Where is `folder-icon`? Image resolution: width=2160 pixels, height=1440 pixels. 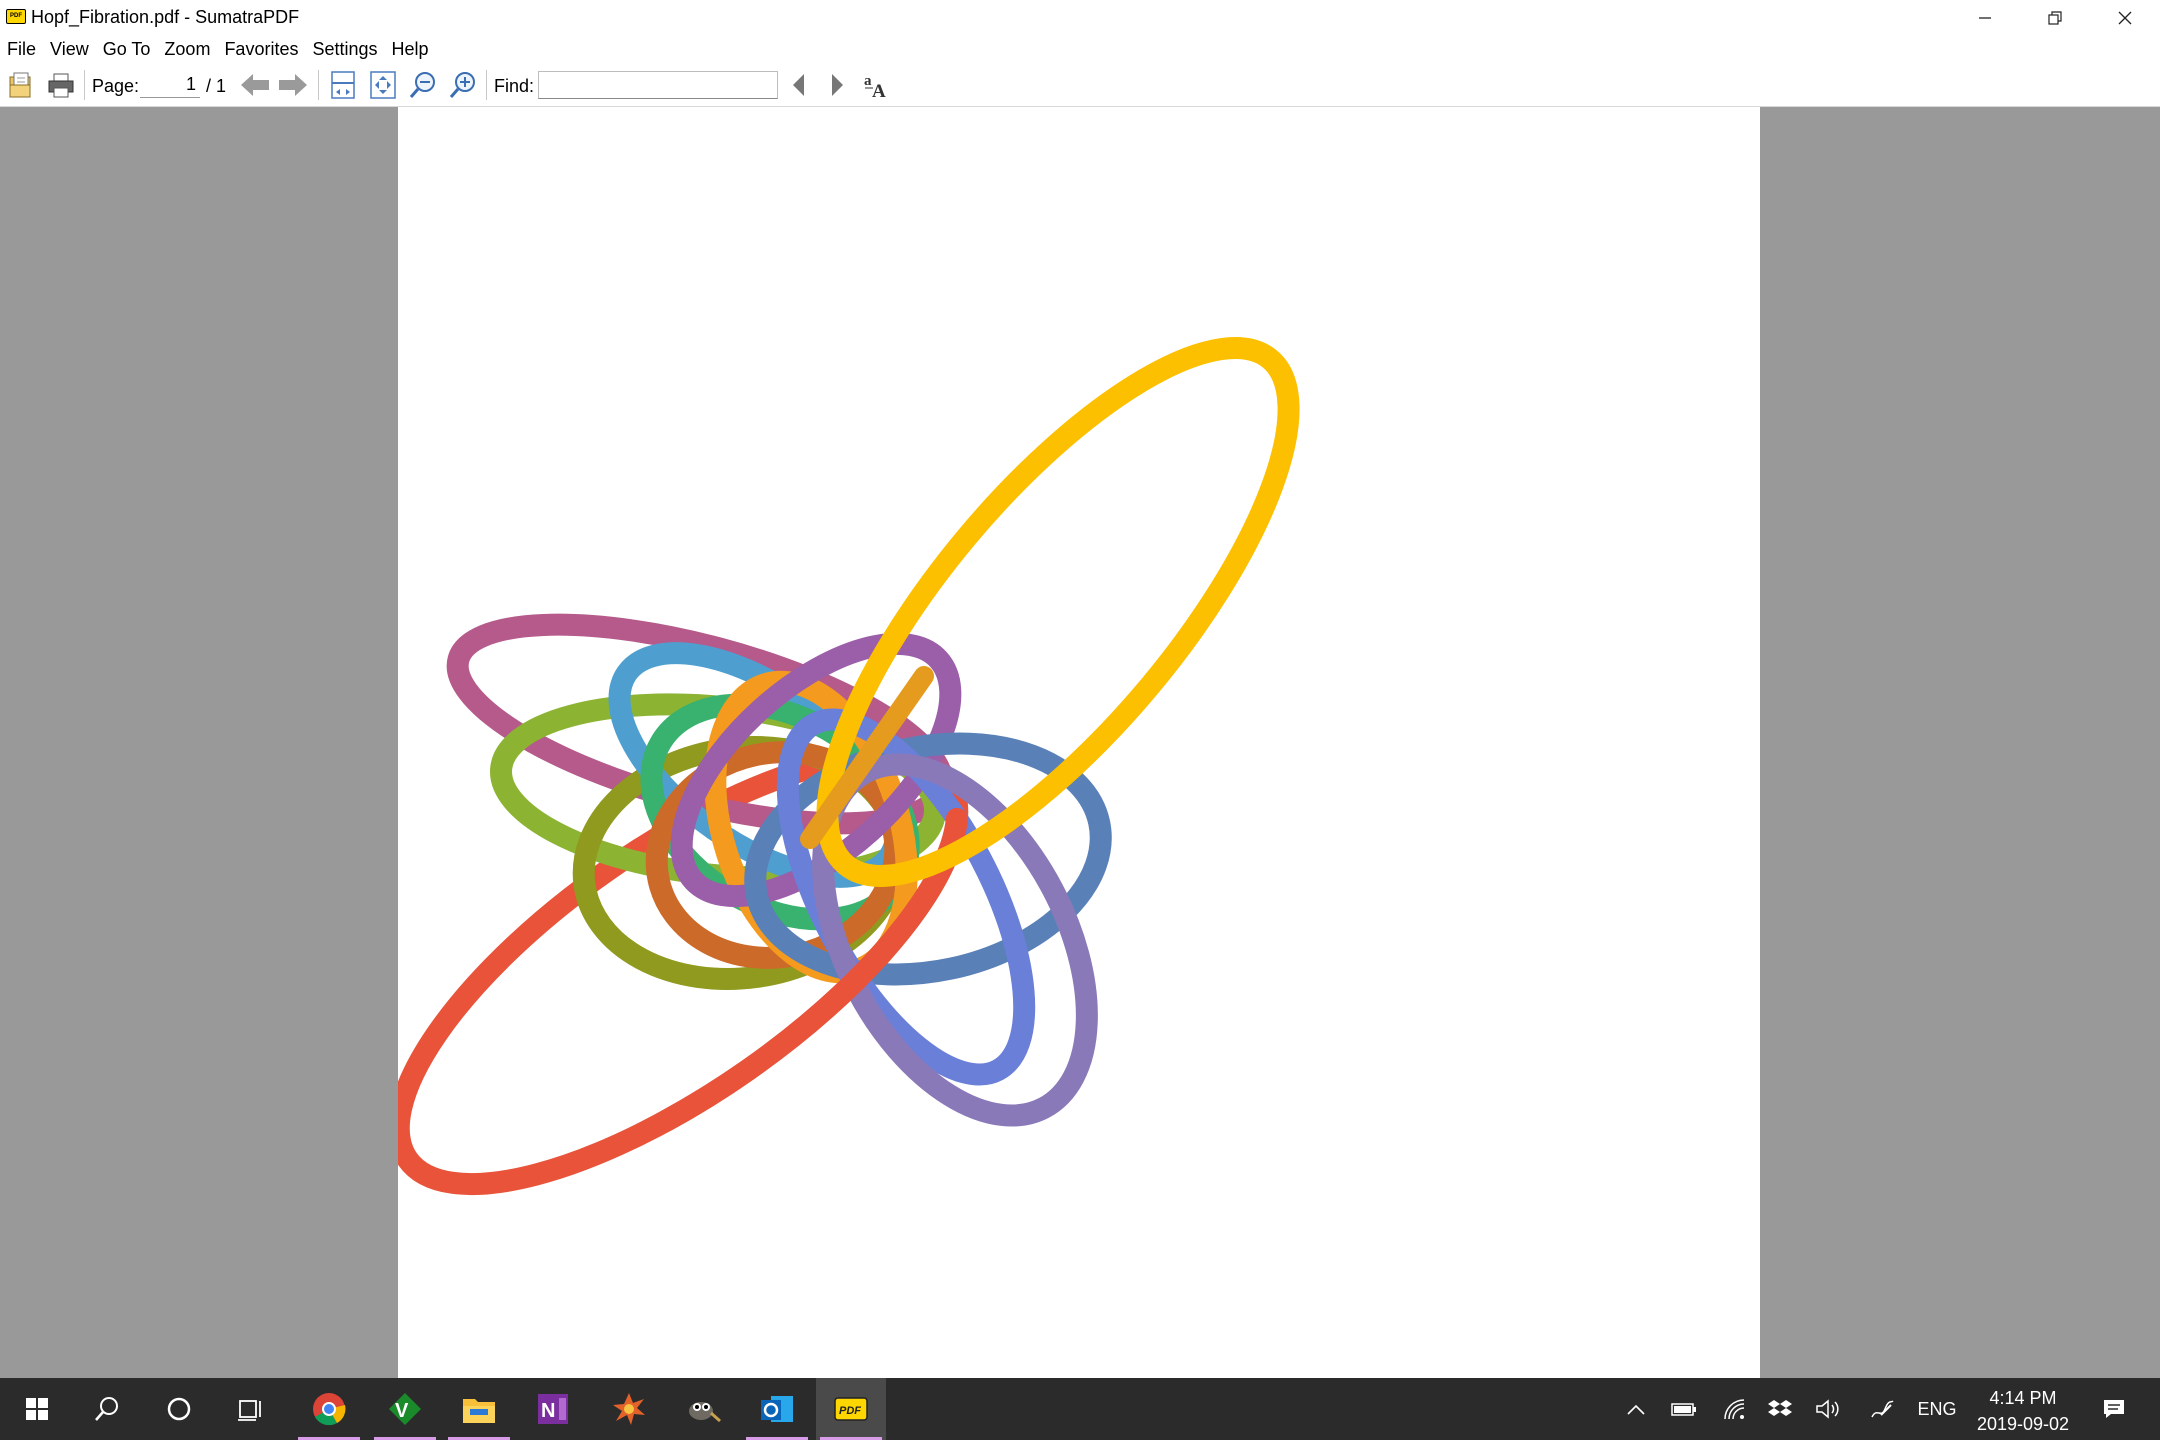 folder-icon is located at coordinates (479, 1411).